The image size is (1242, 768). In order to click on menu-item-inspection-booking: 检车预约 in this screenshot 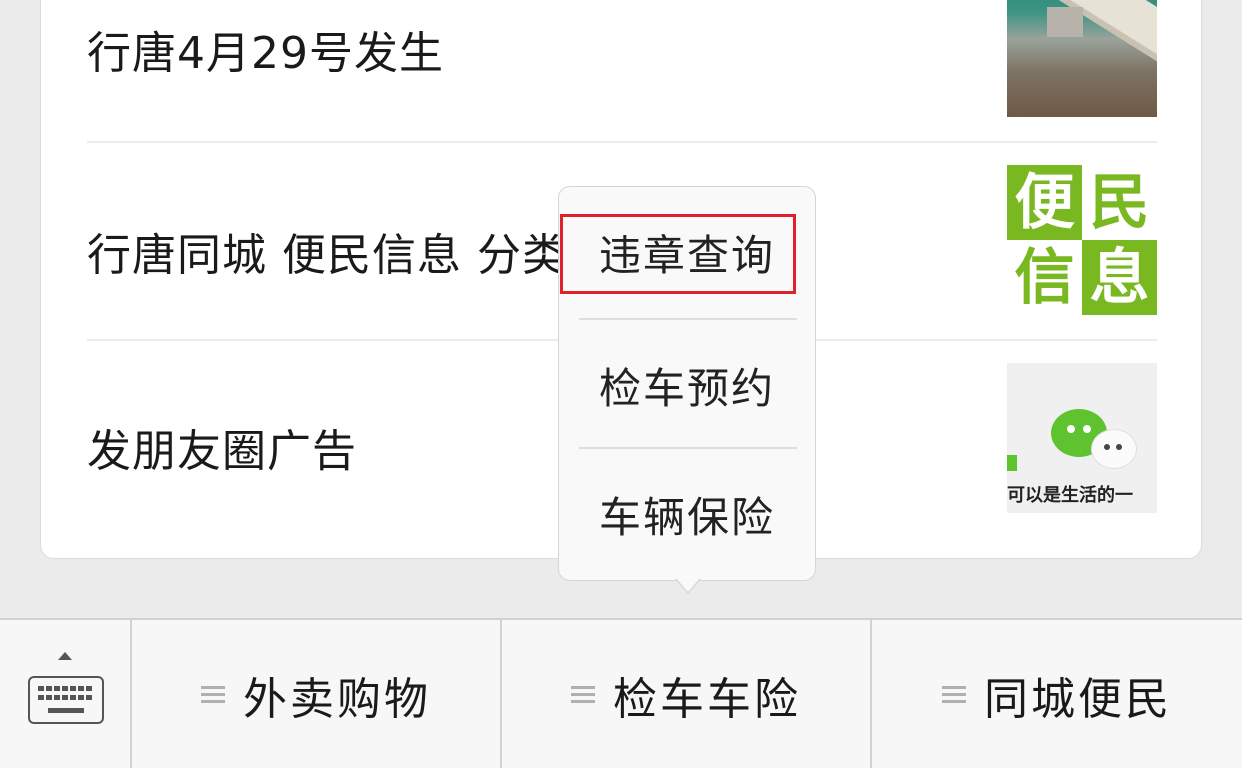, I will do `click(687, 385)`.